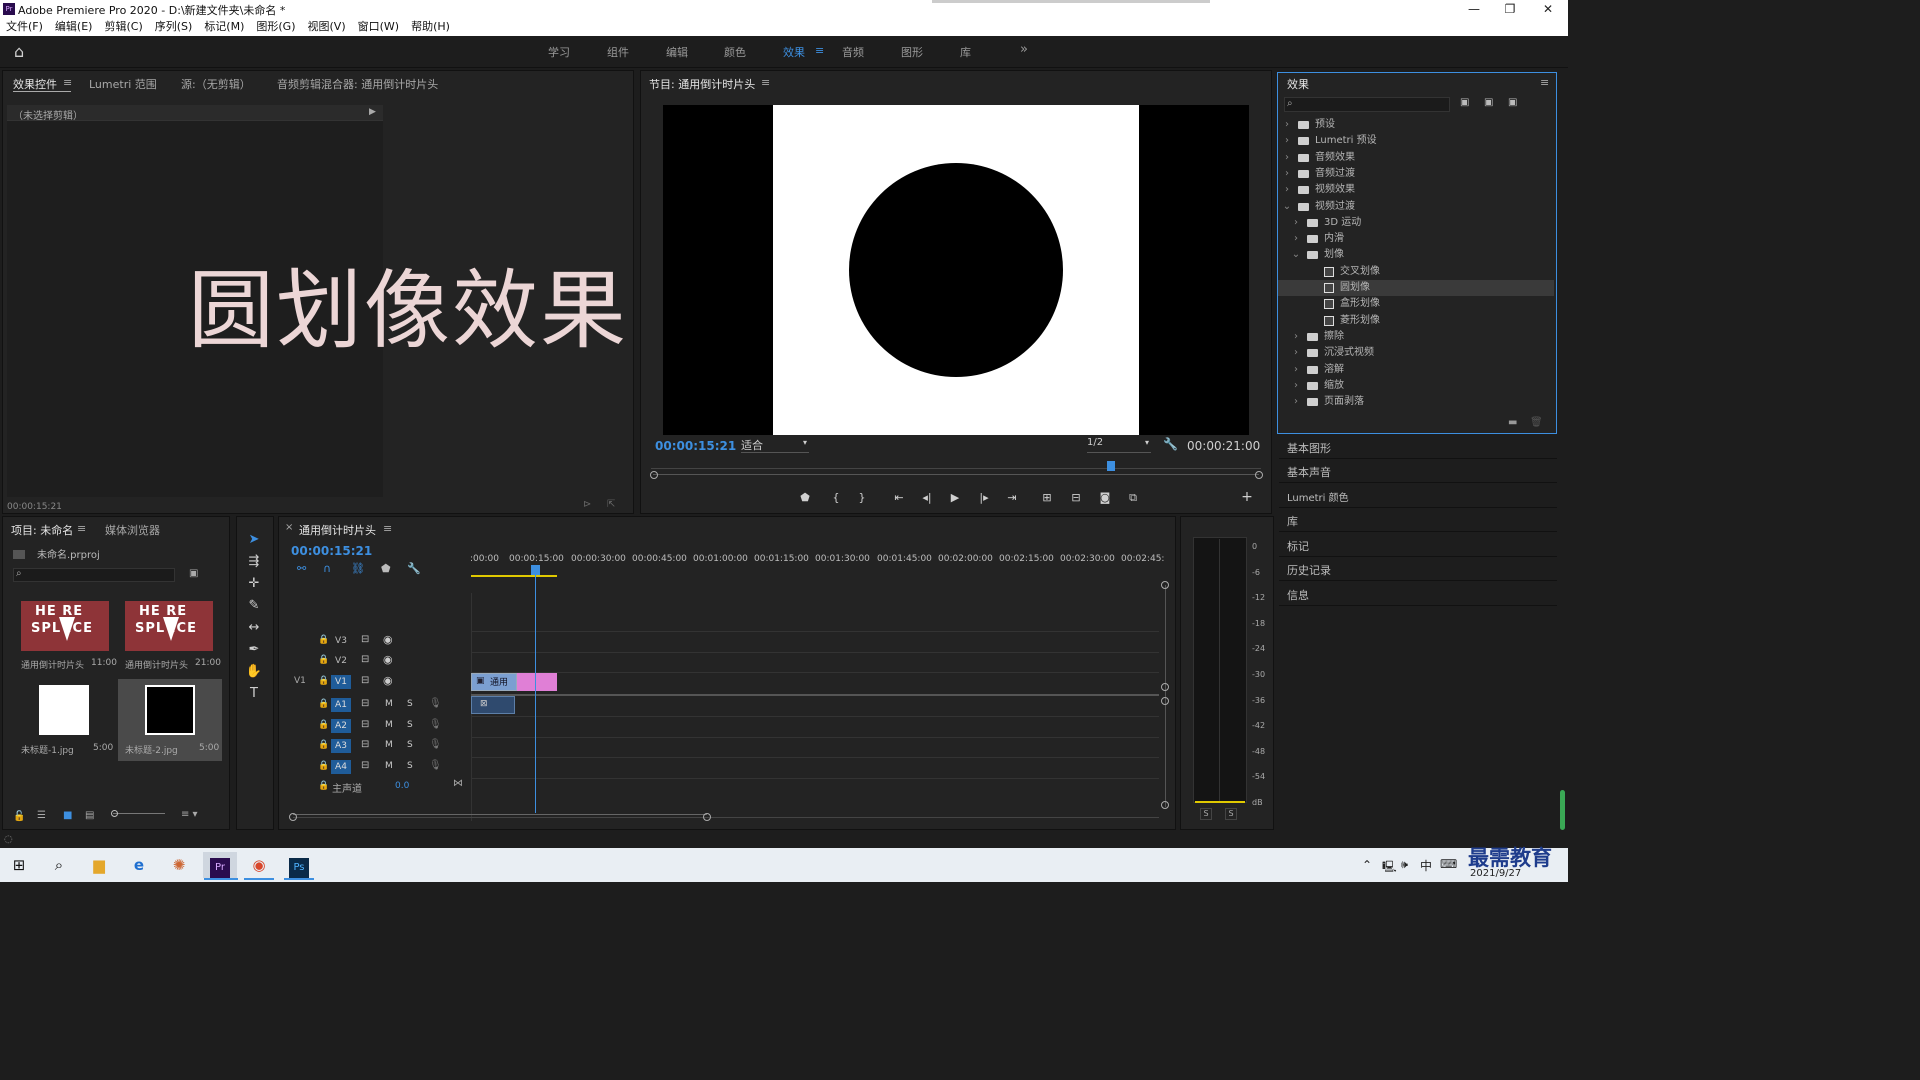  Describe the element at coordinates (1298, 546) in the screenshot. I see `panel-markers: 标记` at that location.